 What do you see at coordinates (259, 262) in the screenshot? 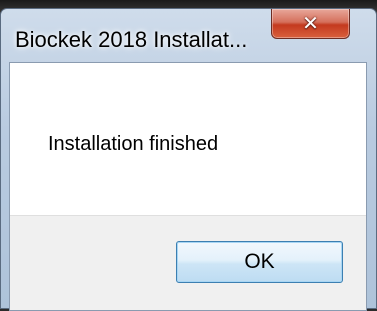
I see `ok-button: OK` at bounding box center [259, 262].